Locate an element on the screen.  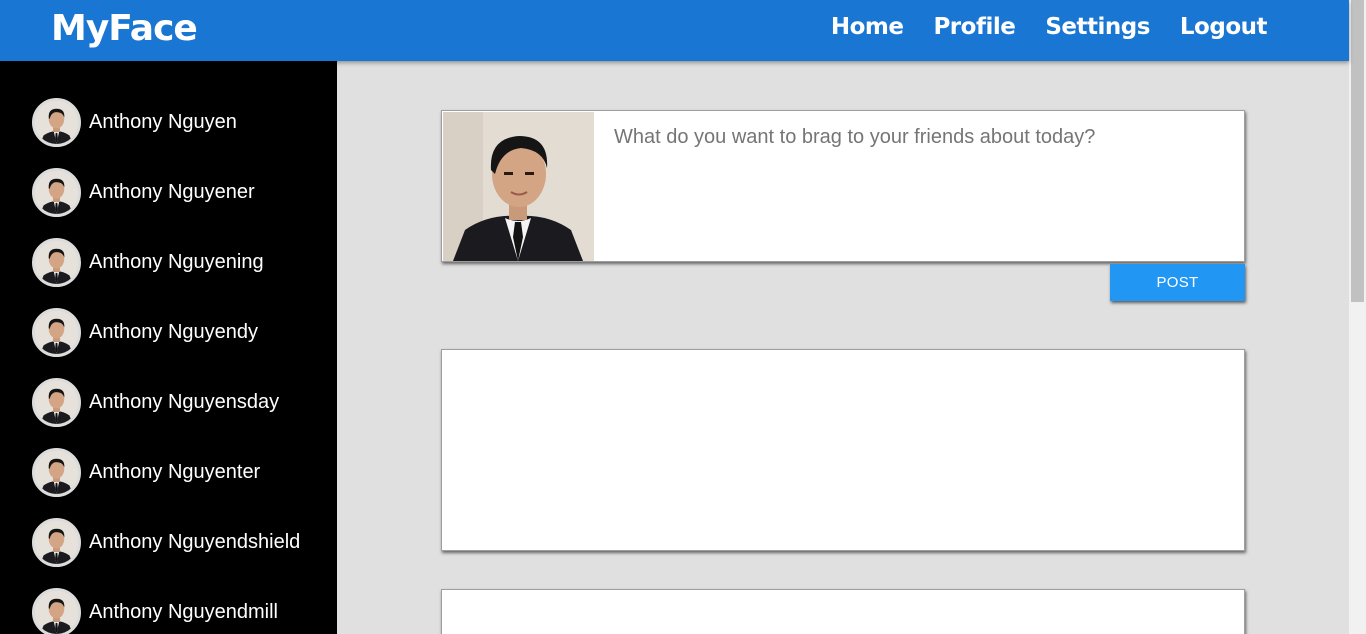
nav-home-link: Home is located at coordinates (867, 27).